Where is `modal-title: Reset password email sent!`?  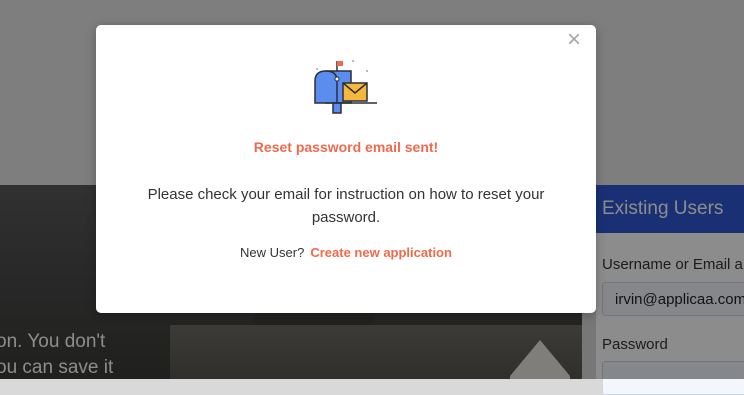 modal-title: Reset password email sent! is located at coordinates (346, 147).